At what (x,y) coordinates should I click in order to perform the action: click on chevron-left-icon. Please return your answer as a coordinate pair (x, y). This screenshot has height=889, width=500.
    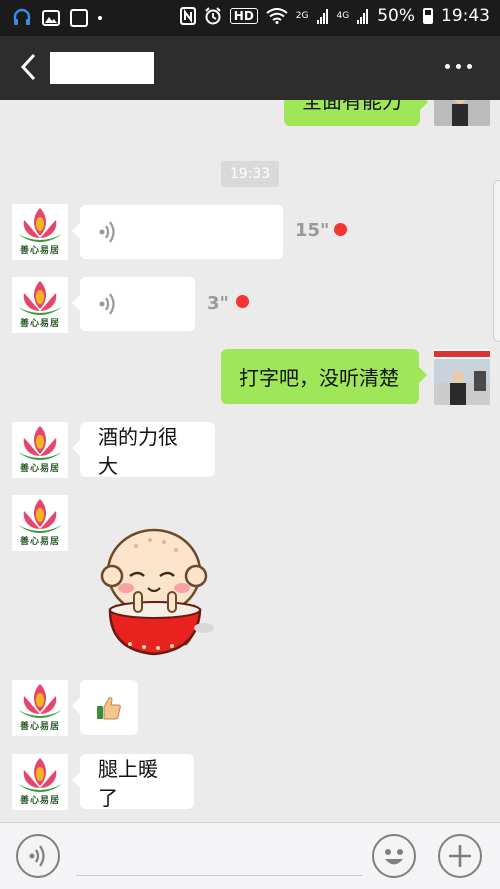
    Looking at the image, I should click on (29, 67).